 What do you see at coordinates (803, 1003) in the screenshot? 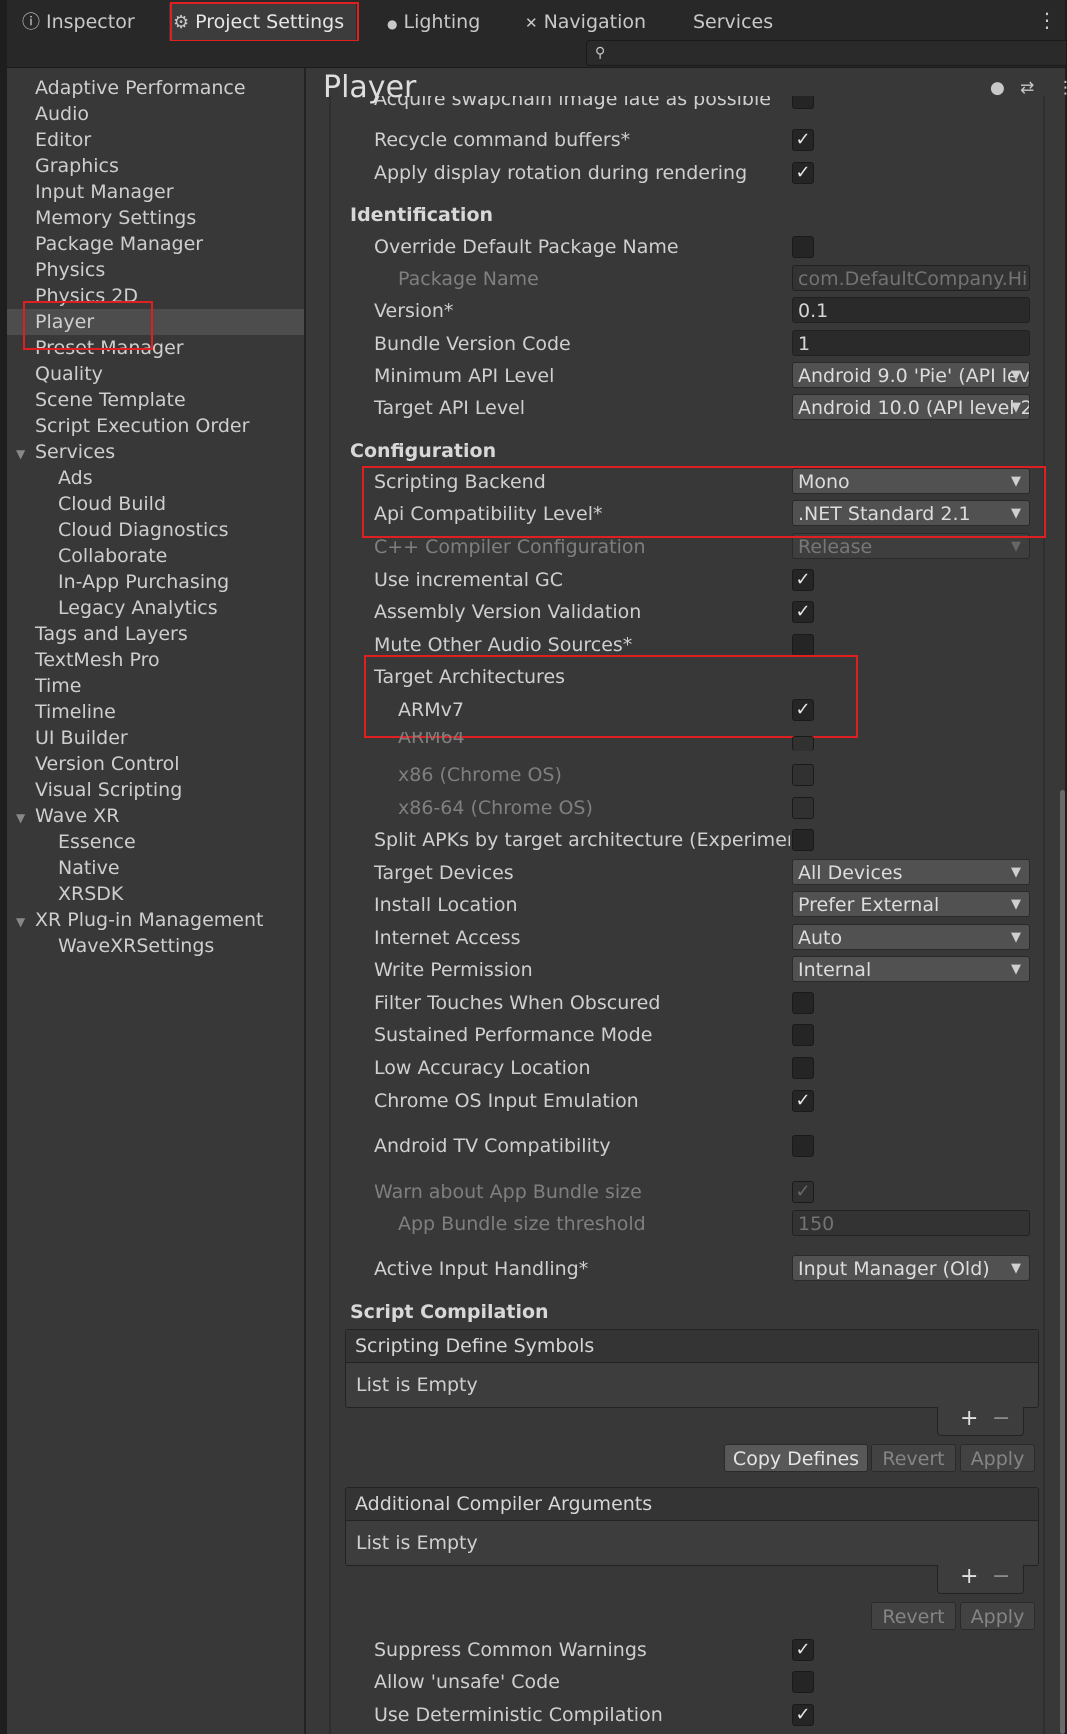
I see `checkbox-filter-touches` at bounding box center [803, 1003].